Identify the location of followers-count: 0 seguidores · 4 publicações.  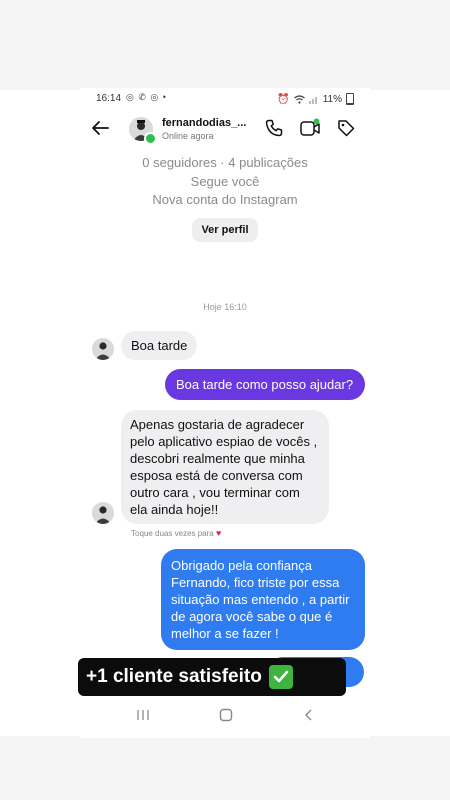
(225, 162).